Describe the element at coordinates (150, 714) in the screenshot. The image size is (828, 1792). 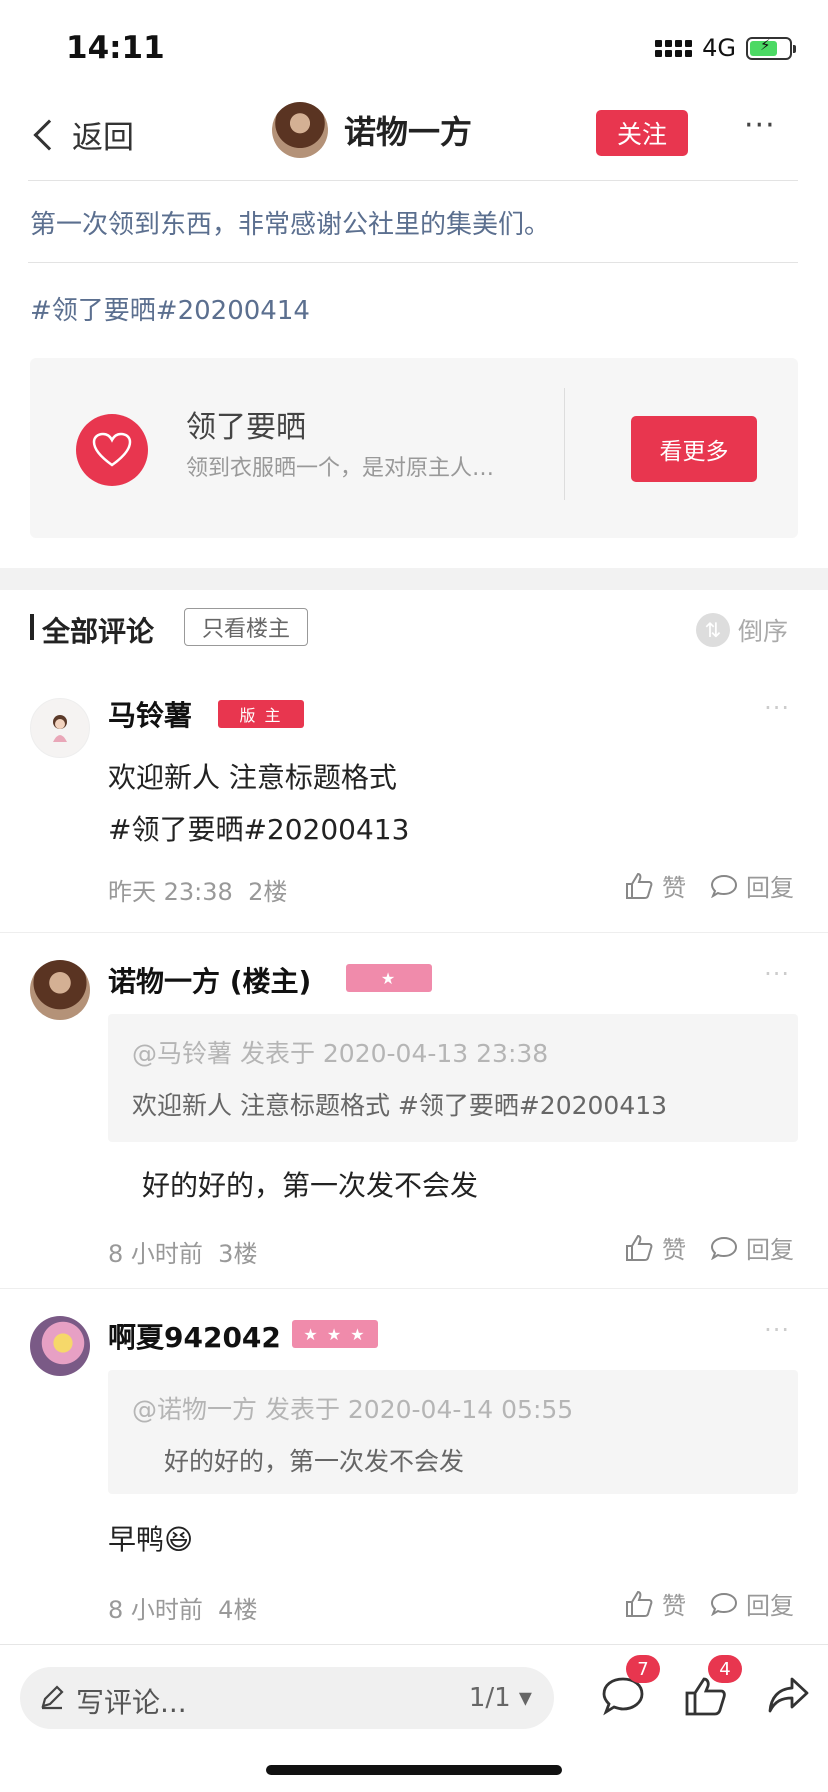
I see `commenter-name: 马铃薯` at that location.